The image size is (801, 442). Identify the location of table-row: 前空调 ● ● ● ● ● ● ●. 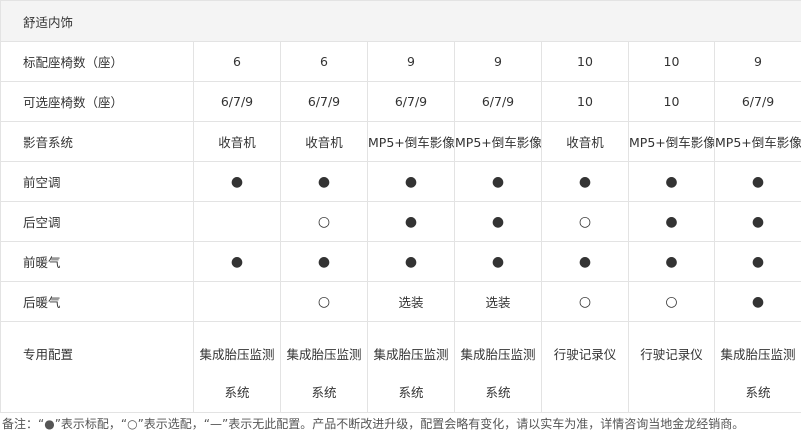
(400, 181).